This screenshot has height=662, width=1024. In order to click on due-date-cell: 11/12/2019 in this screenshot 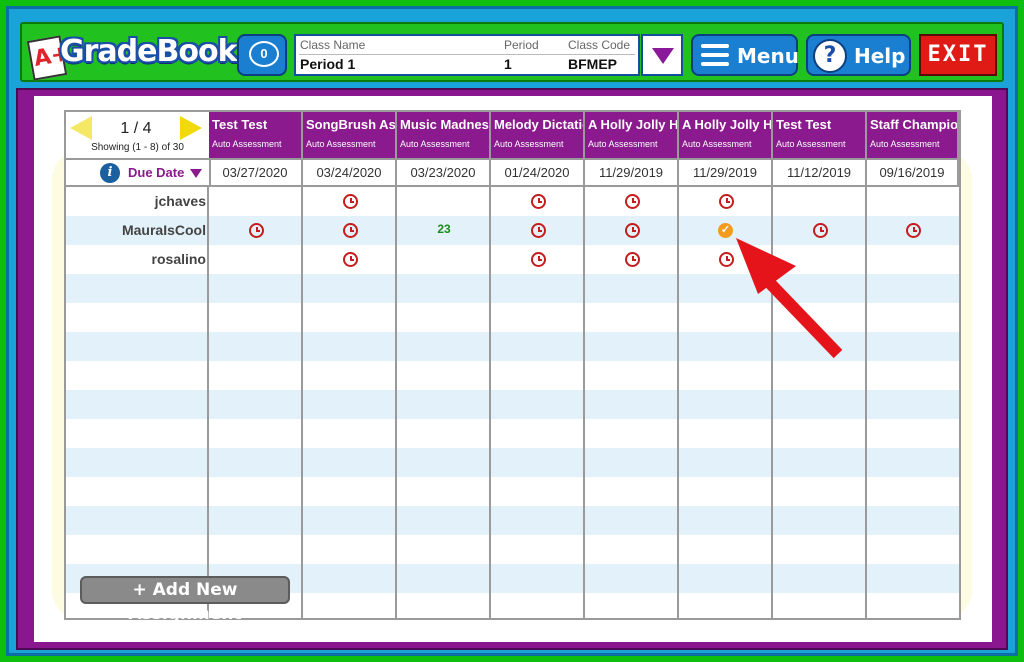, I will do `click(820, 172)`.